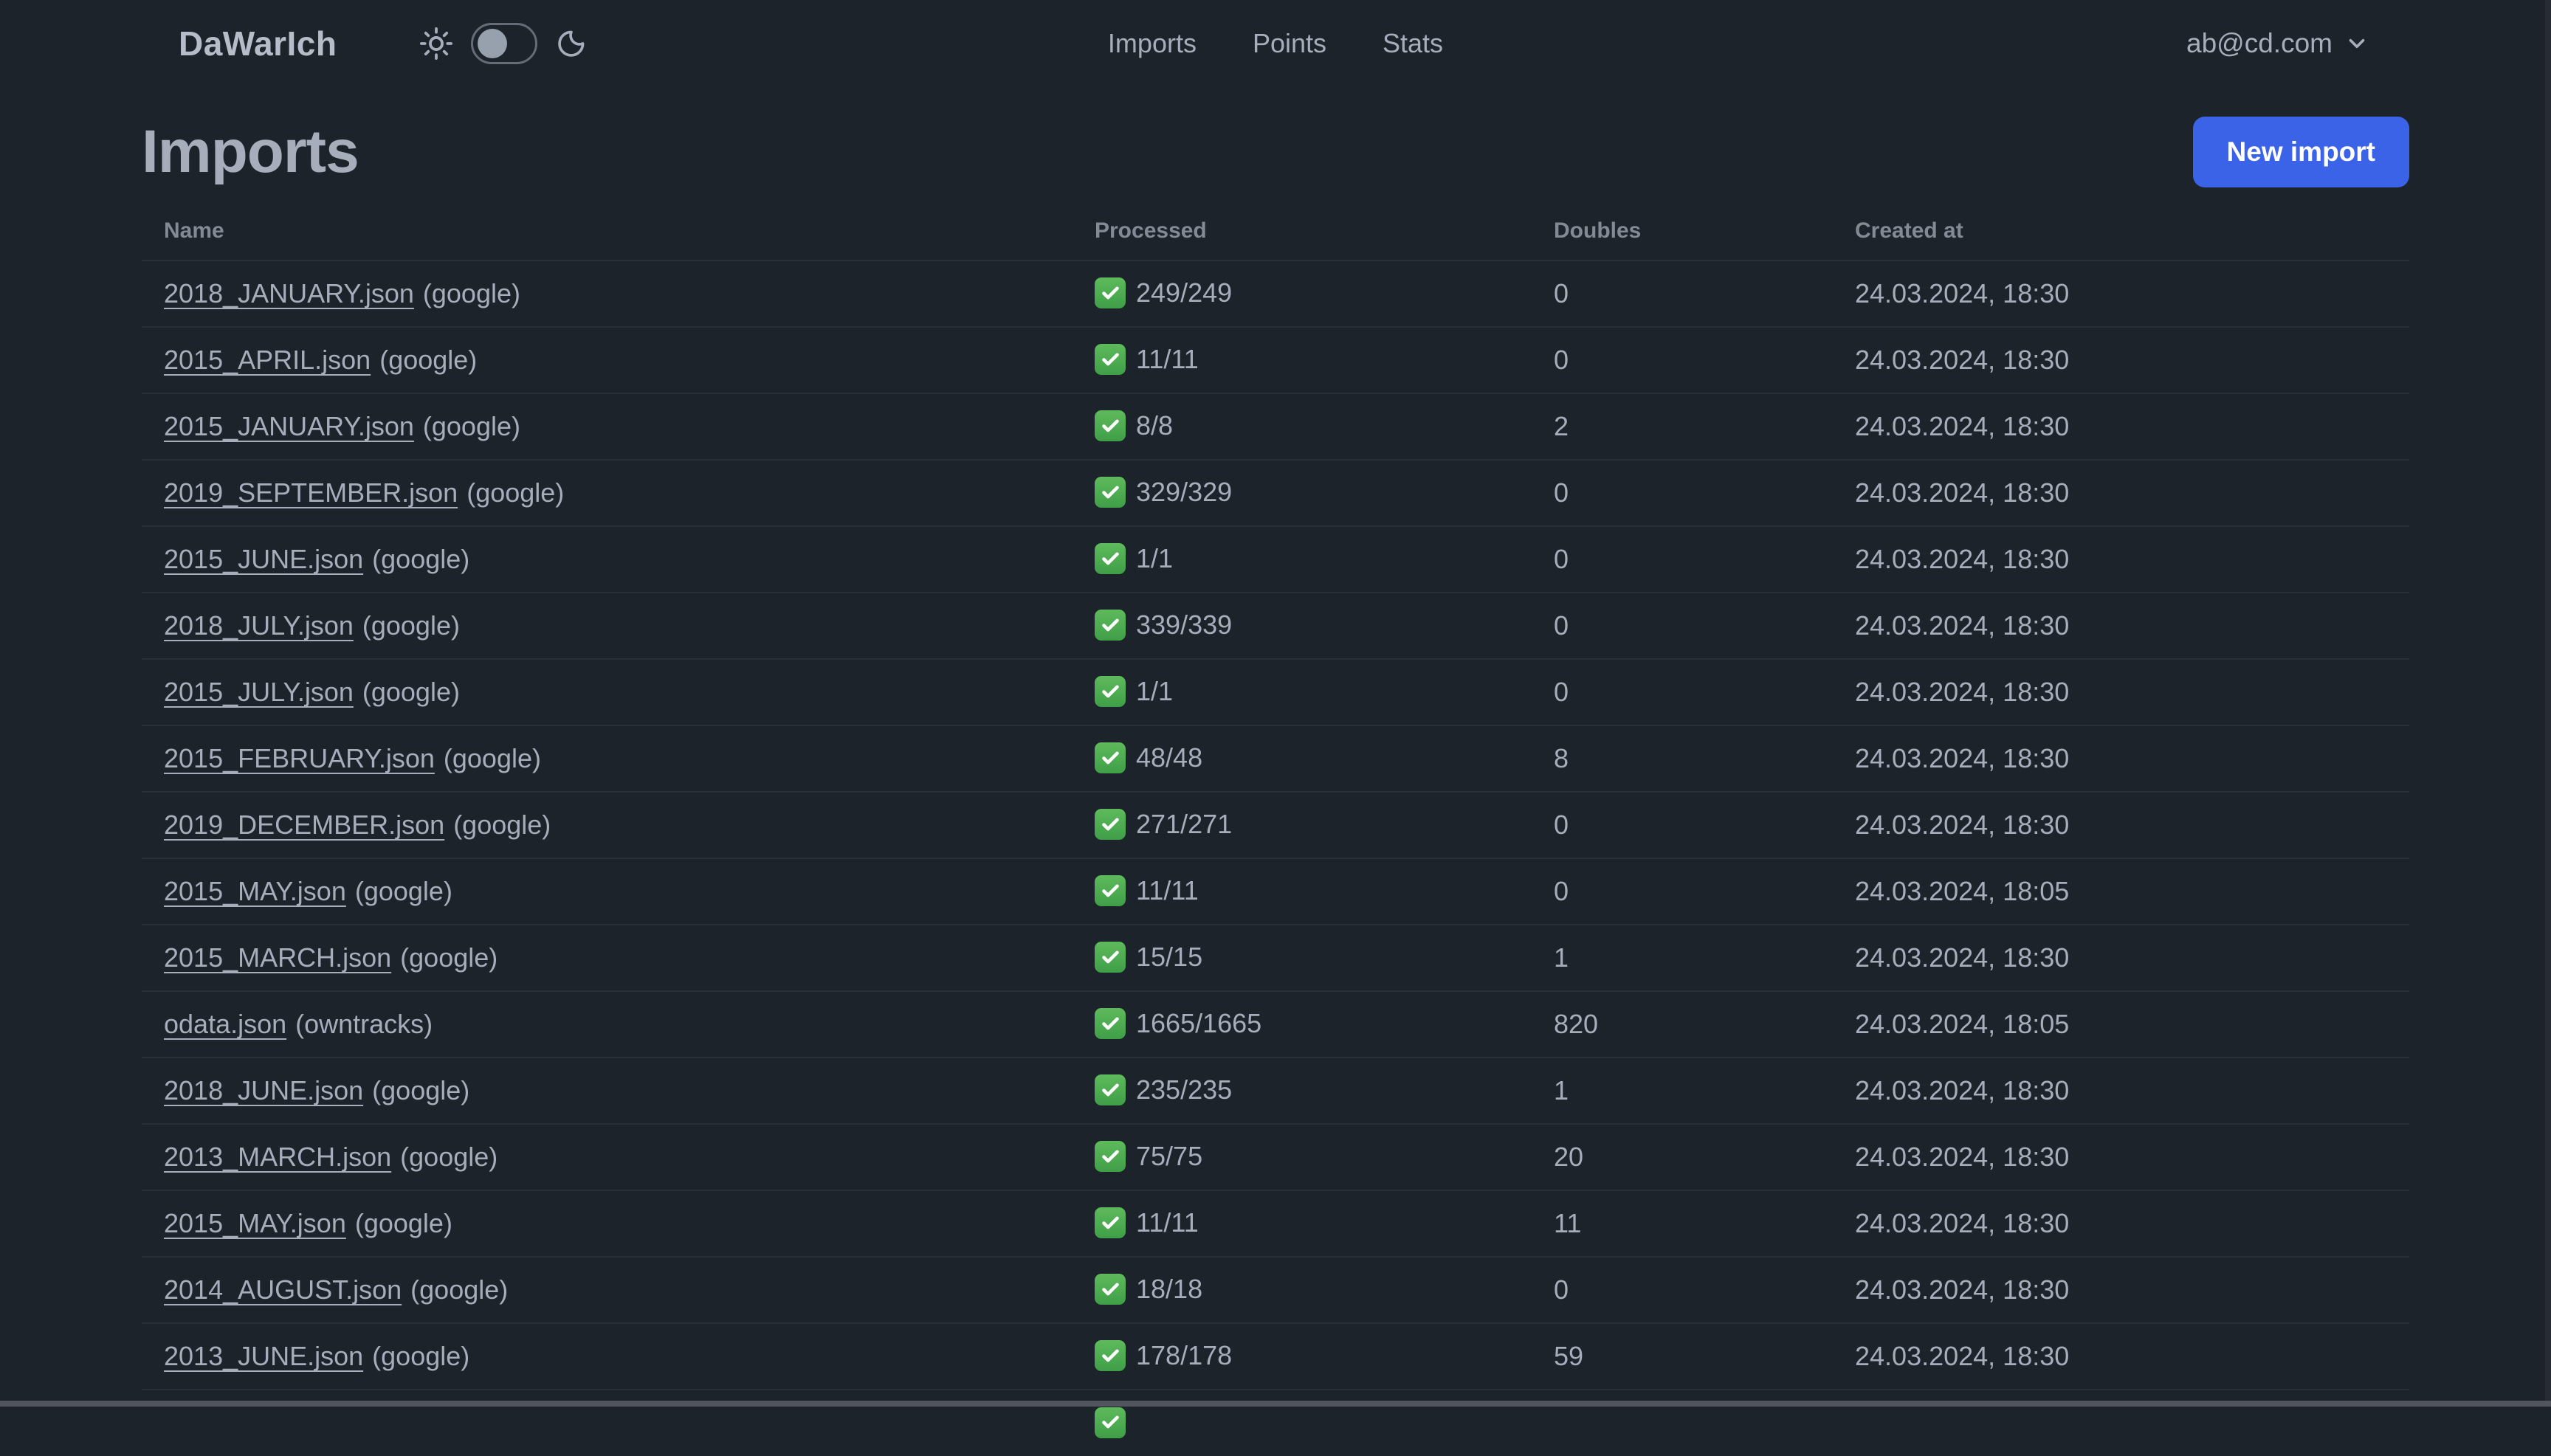  Describe the element at coordinates (1148, 758) in the screenshot. I see `processed-status: 48/48` at that location.